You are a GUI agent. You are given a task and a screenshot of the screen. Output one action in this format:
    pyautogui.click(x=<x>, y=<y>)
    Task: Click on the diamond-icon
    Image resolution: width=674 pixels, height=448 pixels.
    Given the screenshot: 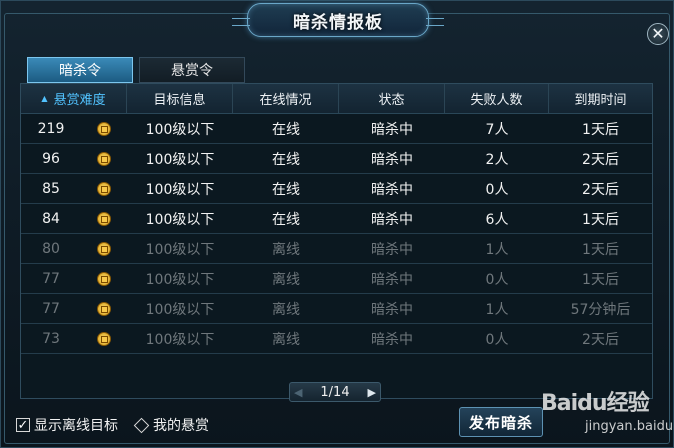 What is the action you would take?
    pyautogui.click(x=141, y=425)
    